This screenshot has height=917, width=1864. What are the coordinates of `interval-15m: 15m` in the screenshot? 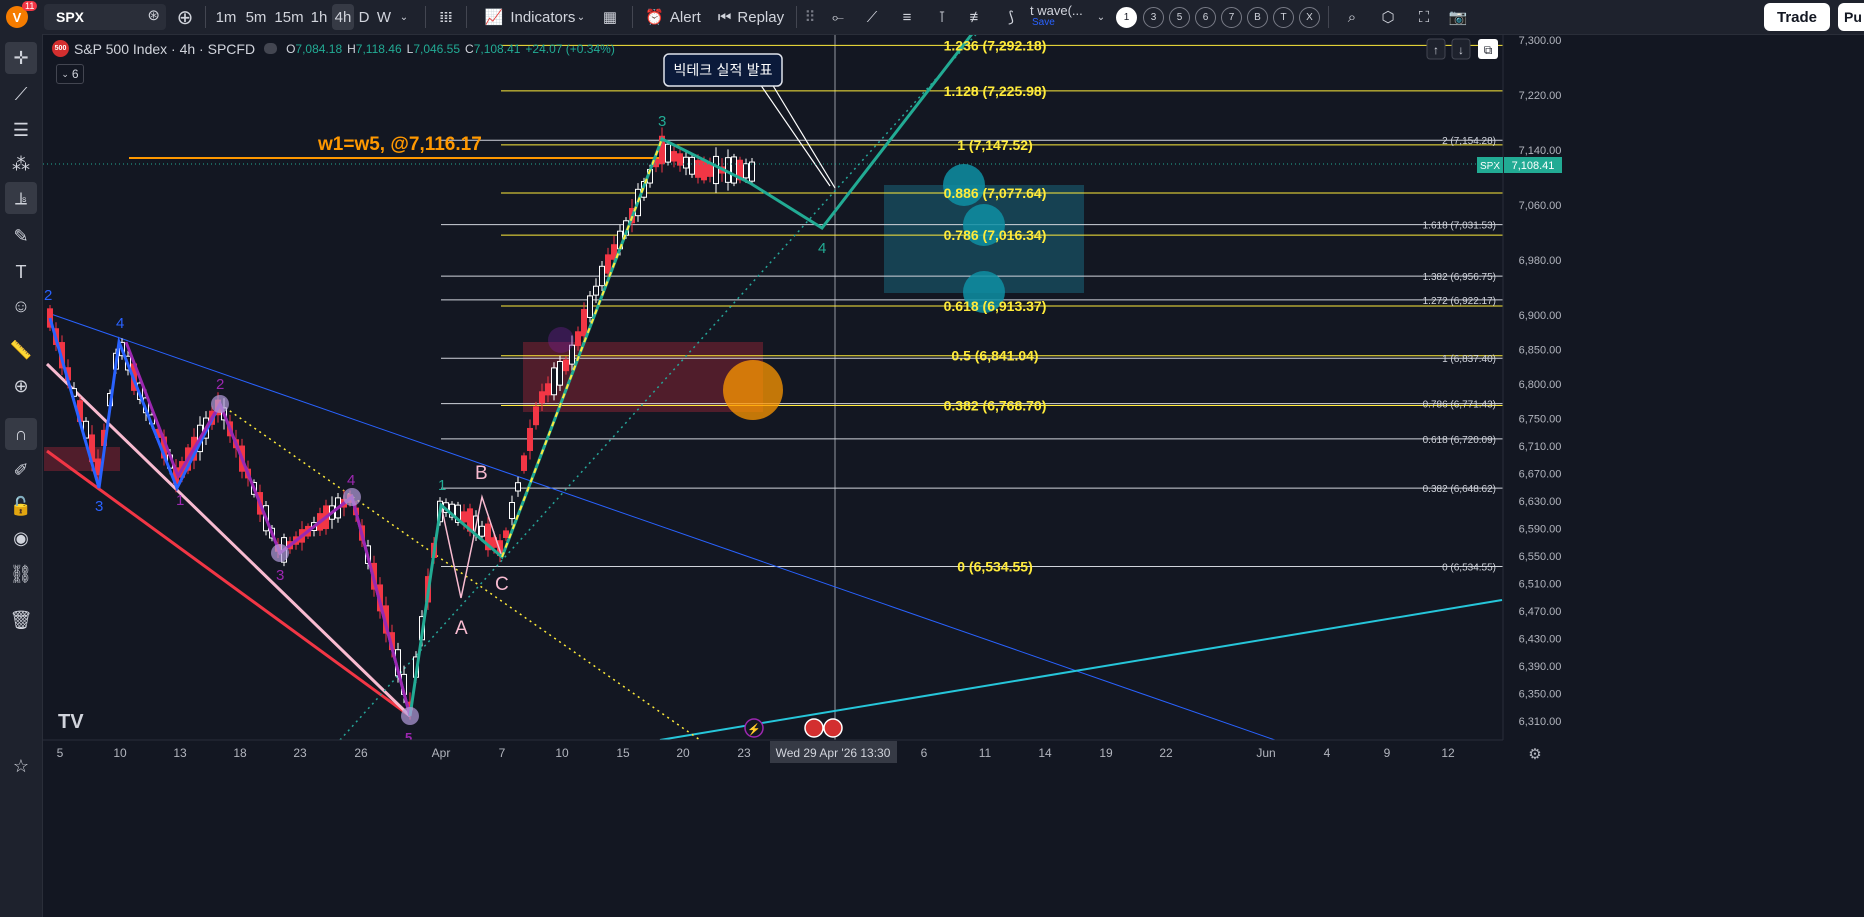 It's located at (289, 17).